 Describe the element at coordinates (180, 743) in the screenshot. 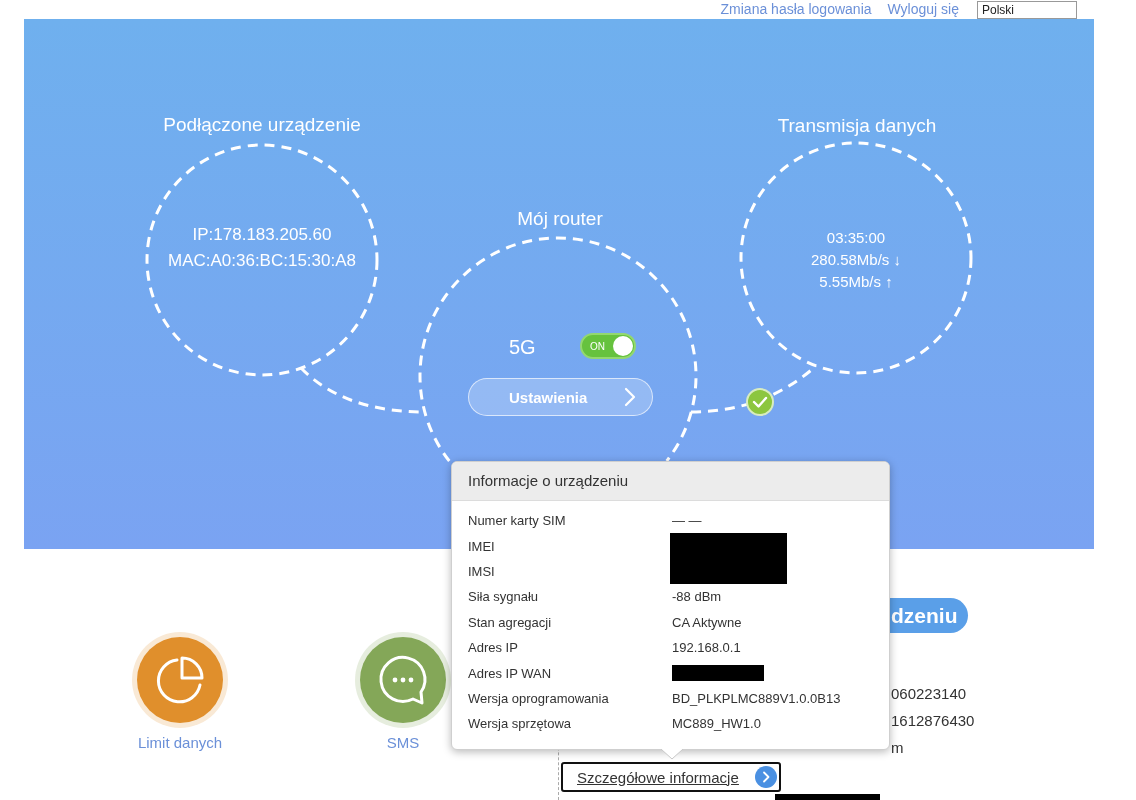

I see `shortcut-link: Limit danych` at that location.